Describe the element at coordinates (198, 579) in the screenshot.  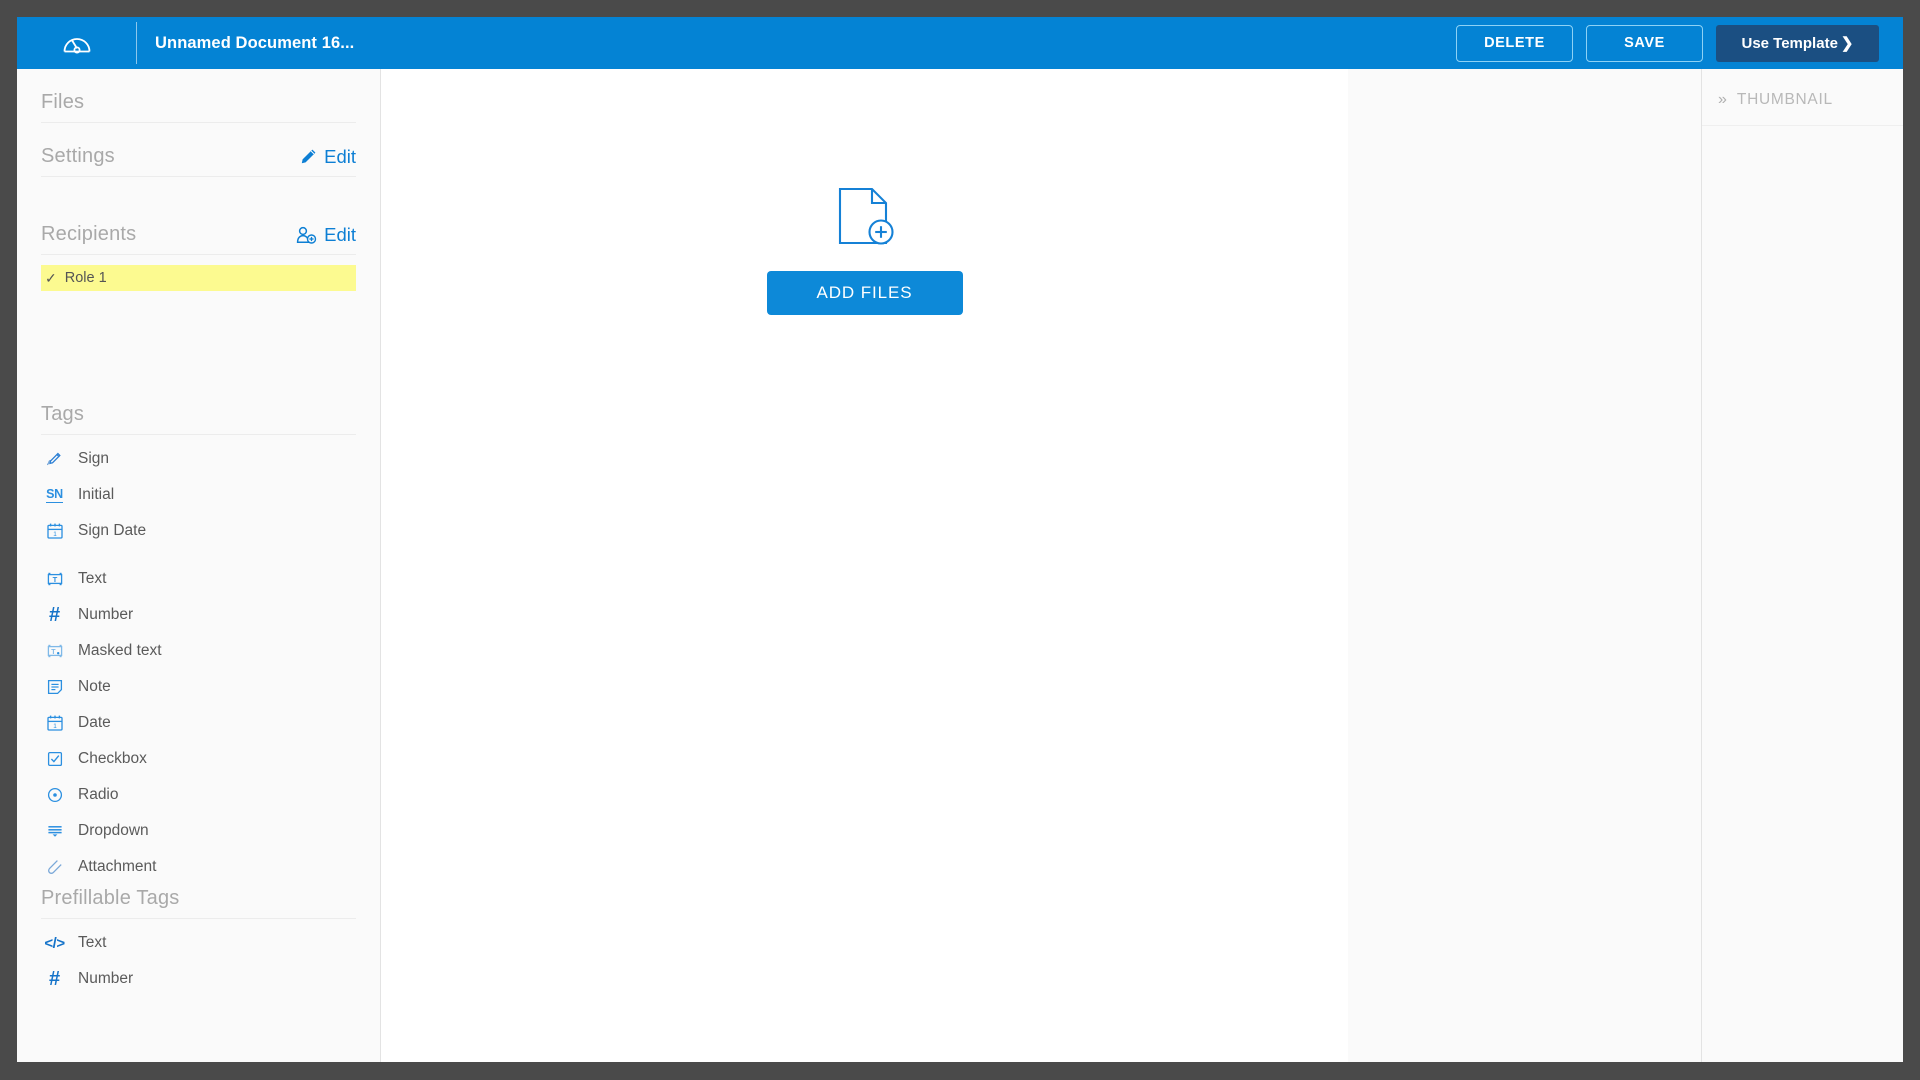
I see `tag-item-text: T Text` at that location.